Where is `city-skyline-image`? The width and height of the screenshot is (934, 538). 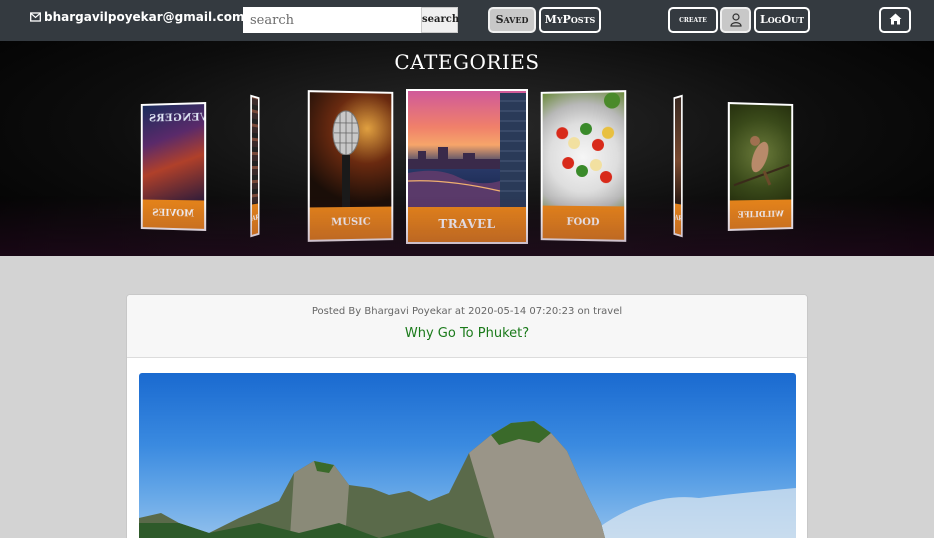
city-skyline-image is located at coordinates (467, 151).